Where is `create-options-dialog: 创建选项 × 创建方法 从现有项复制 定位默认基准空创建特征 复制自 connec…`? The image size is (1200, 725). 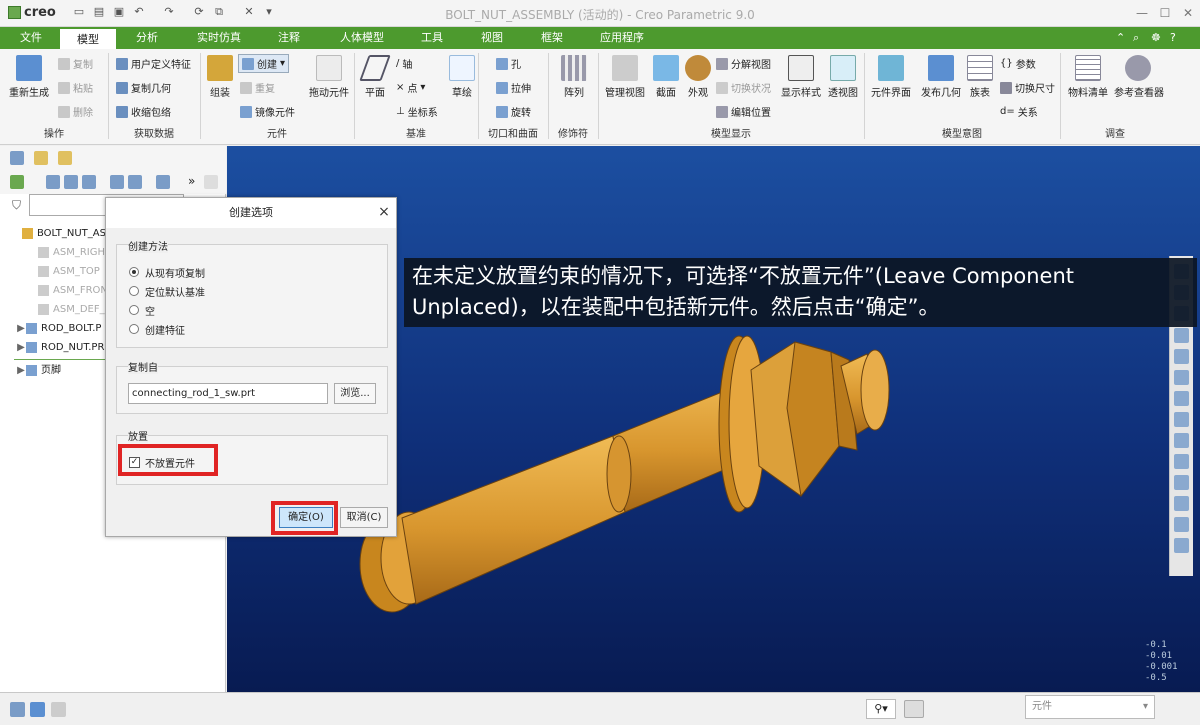
create-options-dialog: 创建选项 × 创建方法 从现有项复制 定位默认基准空创建特征 复制自 connec… is located at coordinates (251, 367).